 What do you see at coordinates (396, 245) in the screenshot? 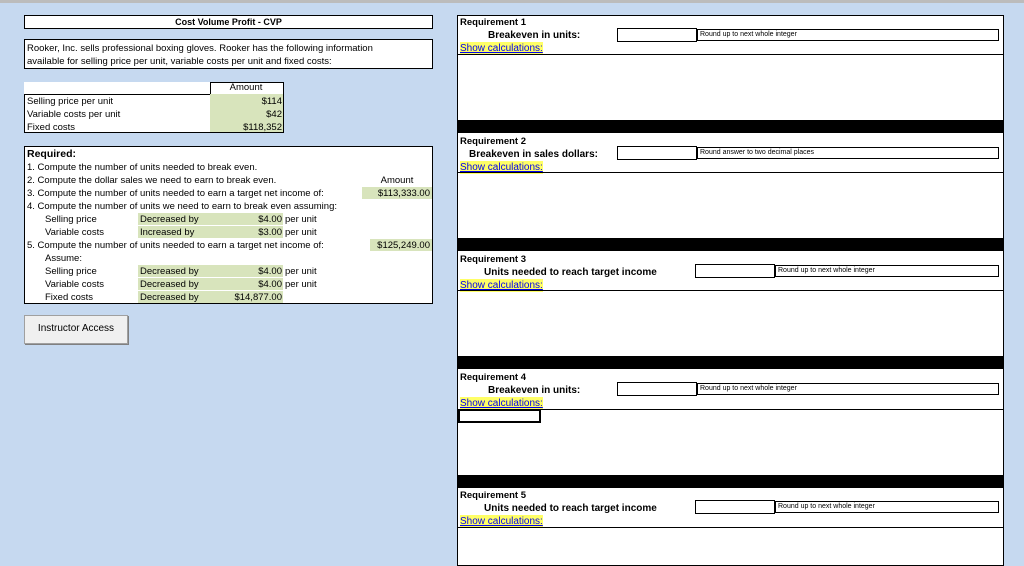
I see `target-income-5: $125,249.00` at bounding box center [396, 245].